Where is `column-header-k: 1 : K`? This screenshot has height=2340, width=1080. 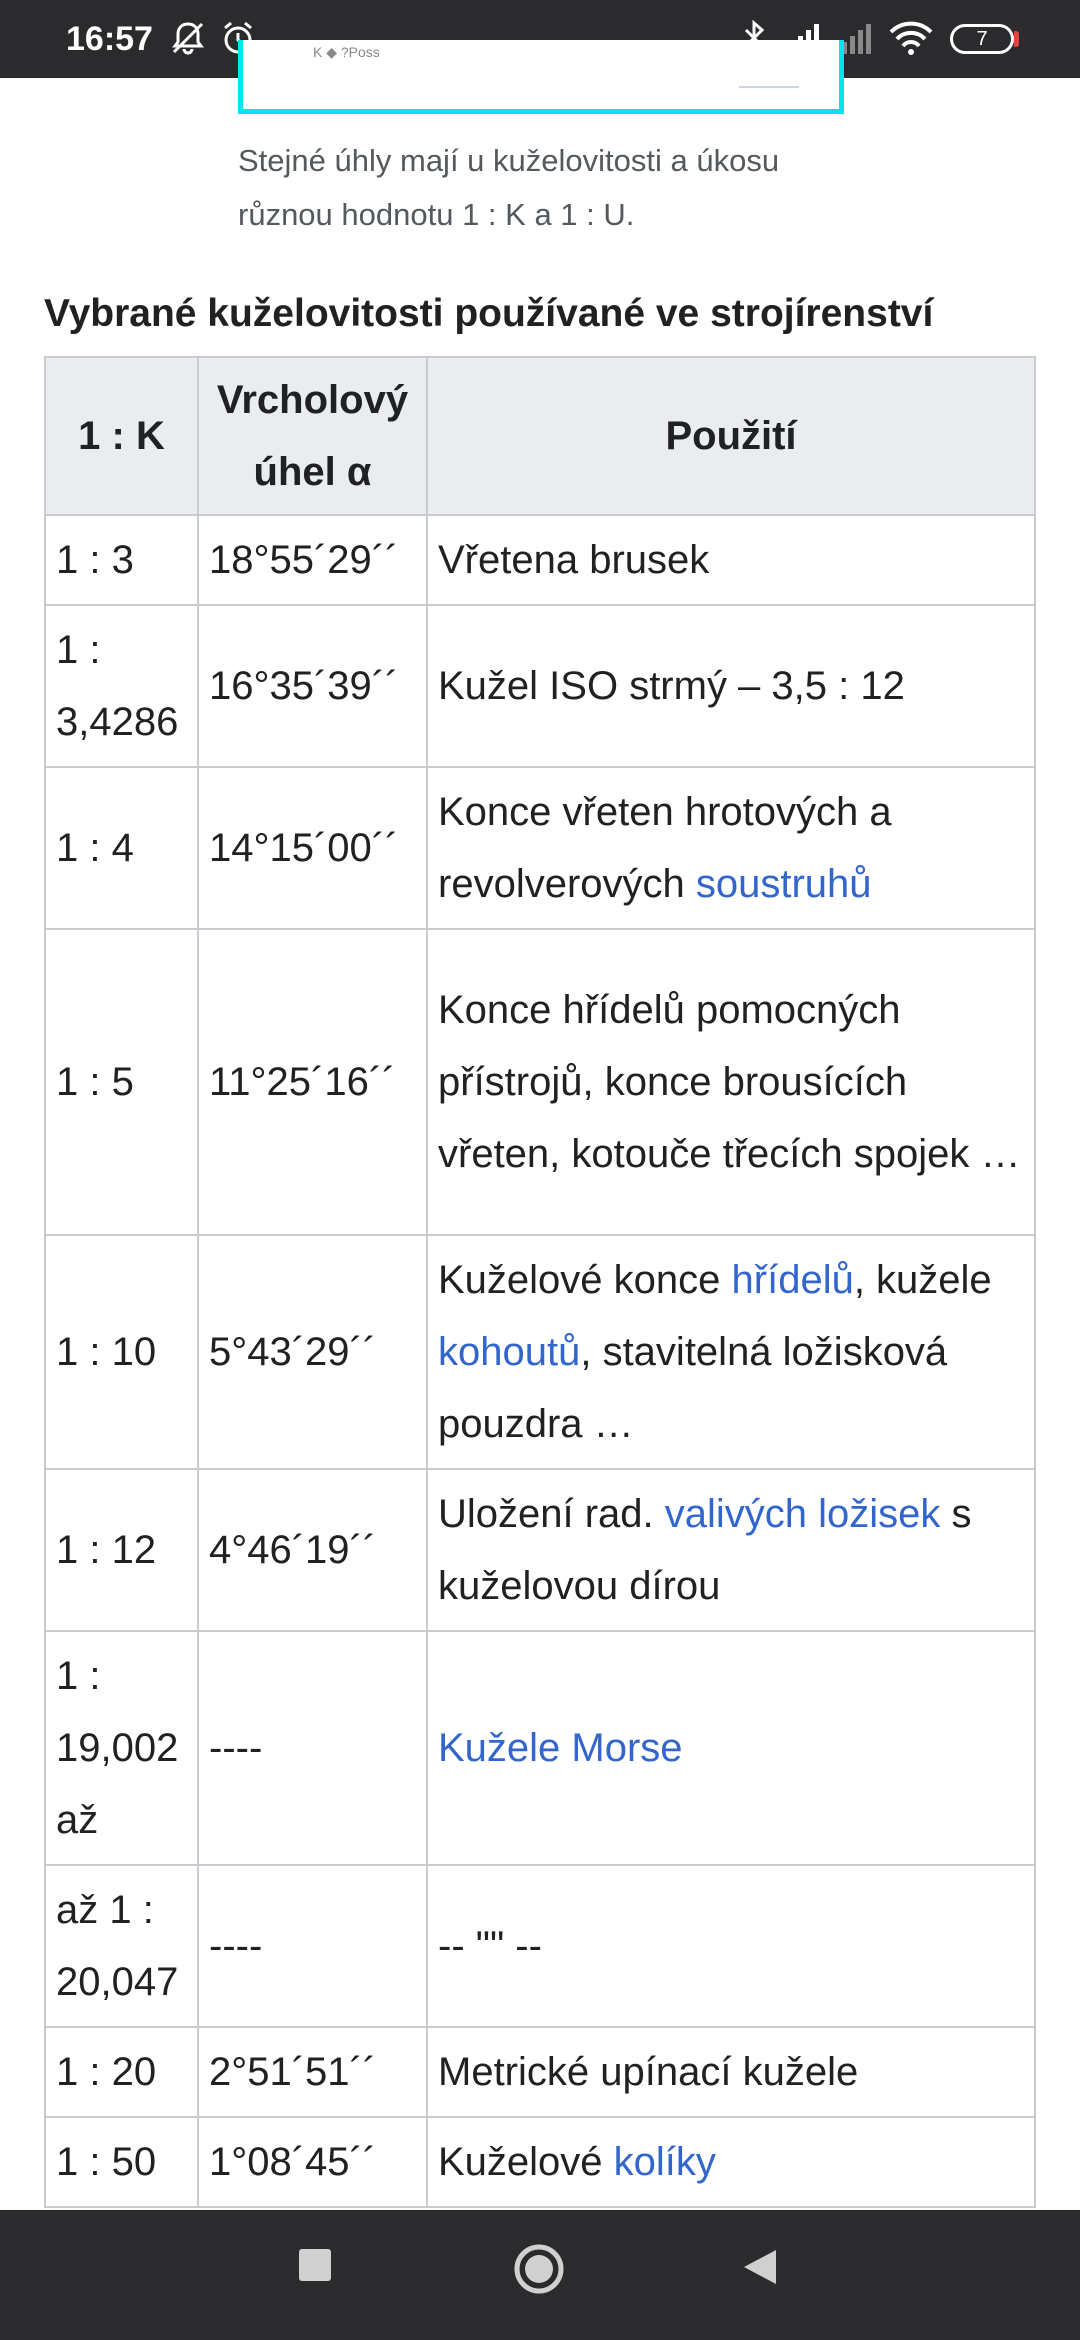
column-header-k: 1 : K is located at coordinates (121, 436).